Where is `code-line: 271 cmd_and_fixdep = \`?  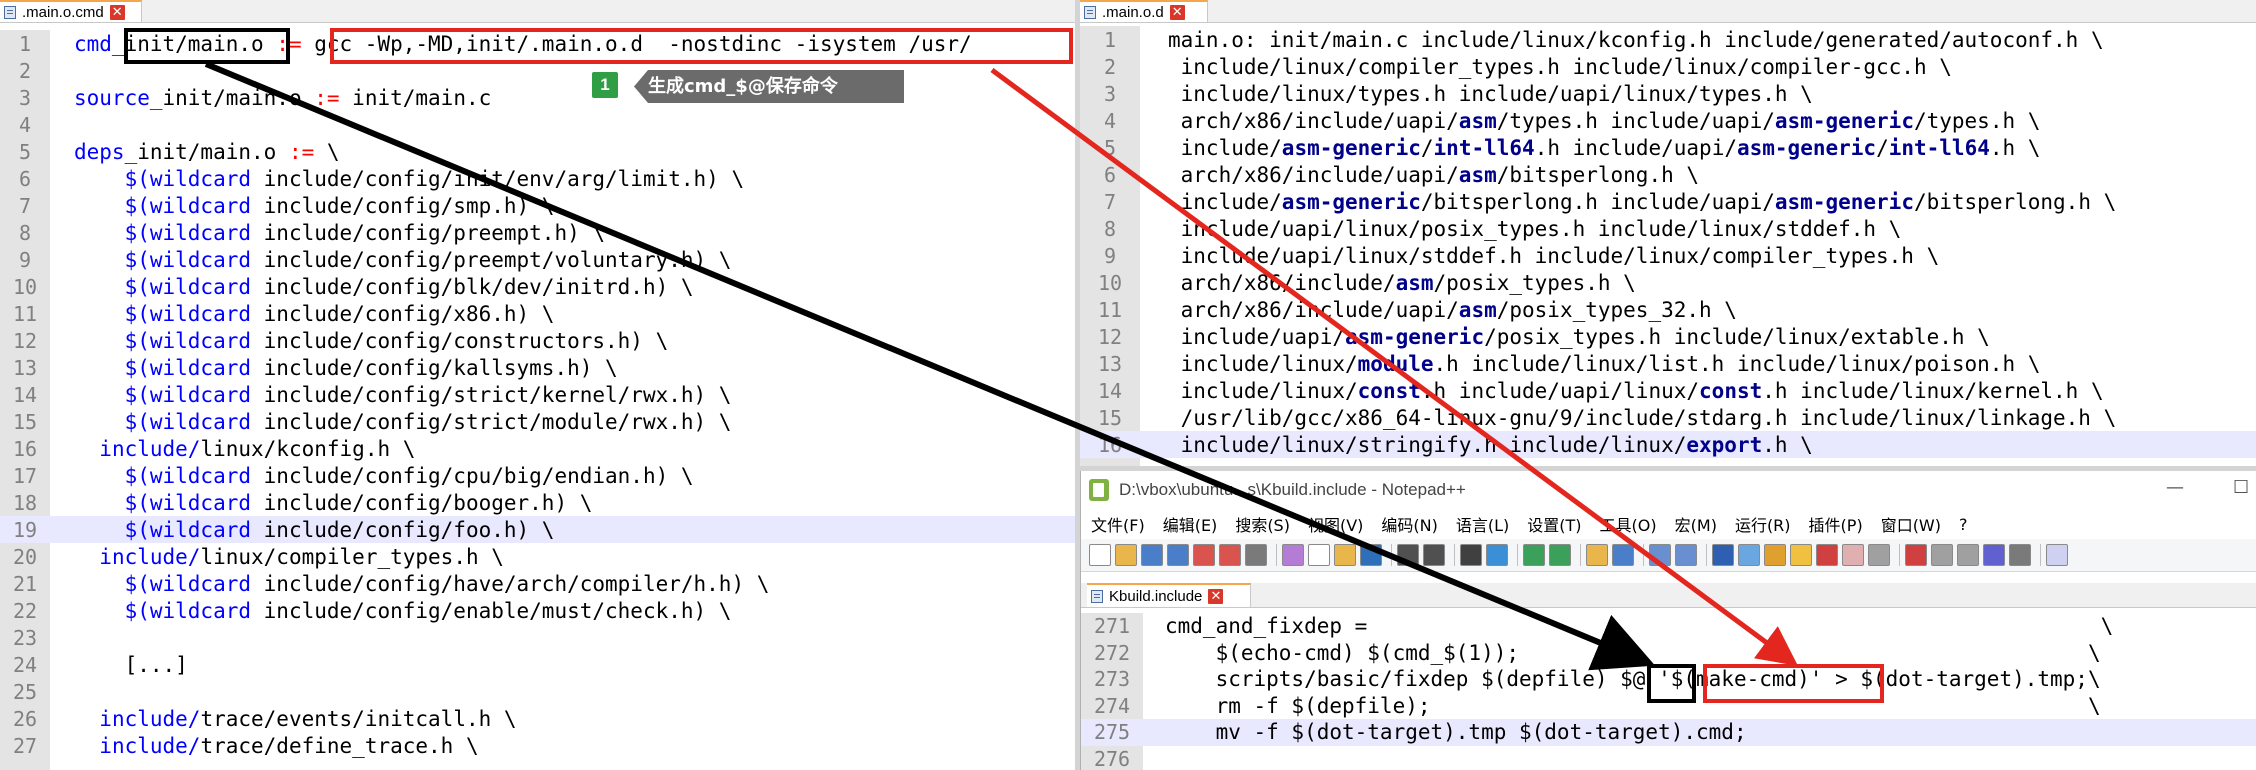 code-line: 271 cmd_and_fixdep = \ is located at coordinates (1668, 626).